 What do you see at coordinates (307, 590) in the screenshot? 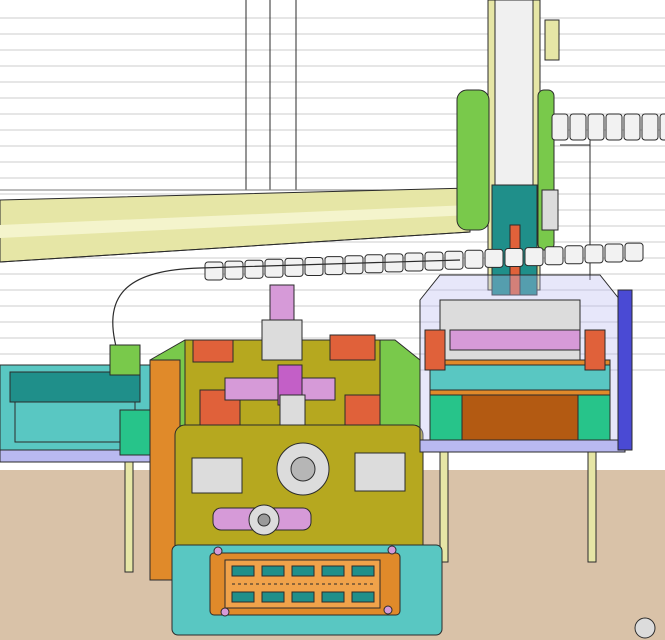
I see `front-fixture-plate` at bounding box center [307, 590].